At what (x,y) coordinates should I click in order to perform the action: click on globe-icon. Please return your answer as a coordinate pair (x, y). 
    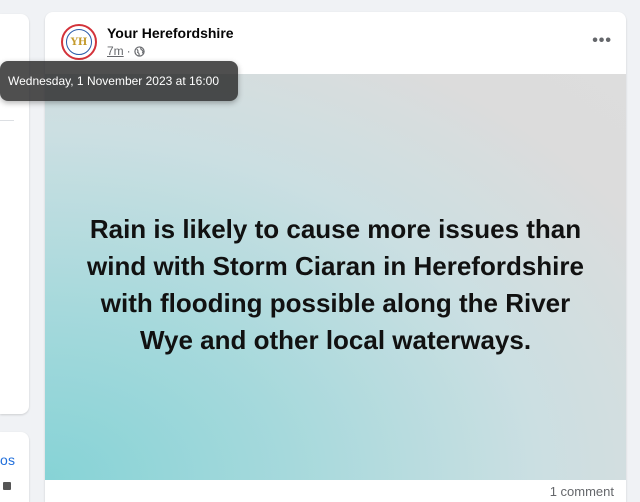
    Looking at the image, I should click on (139, 51).